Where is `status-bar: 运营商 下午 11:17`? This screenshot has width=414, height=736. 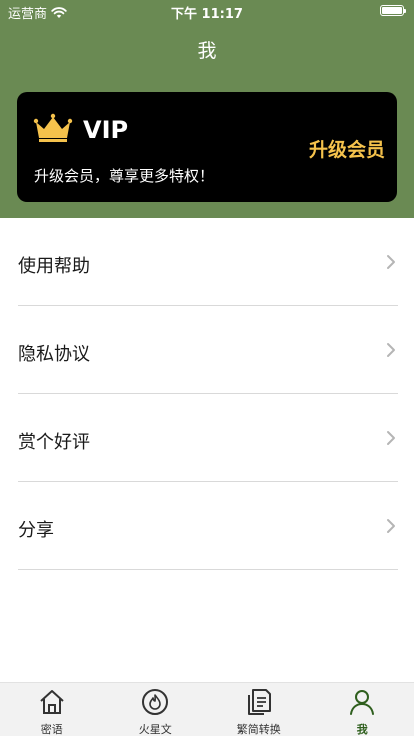 status-bar: 运营商 下午 11:17 is located at coordinates (207, 11).